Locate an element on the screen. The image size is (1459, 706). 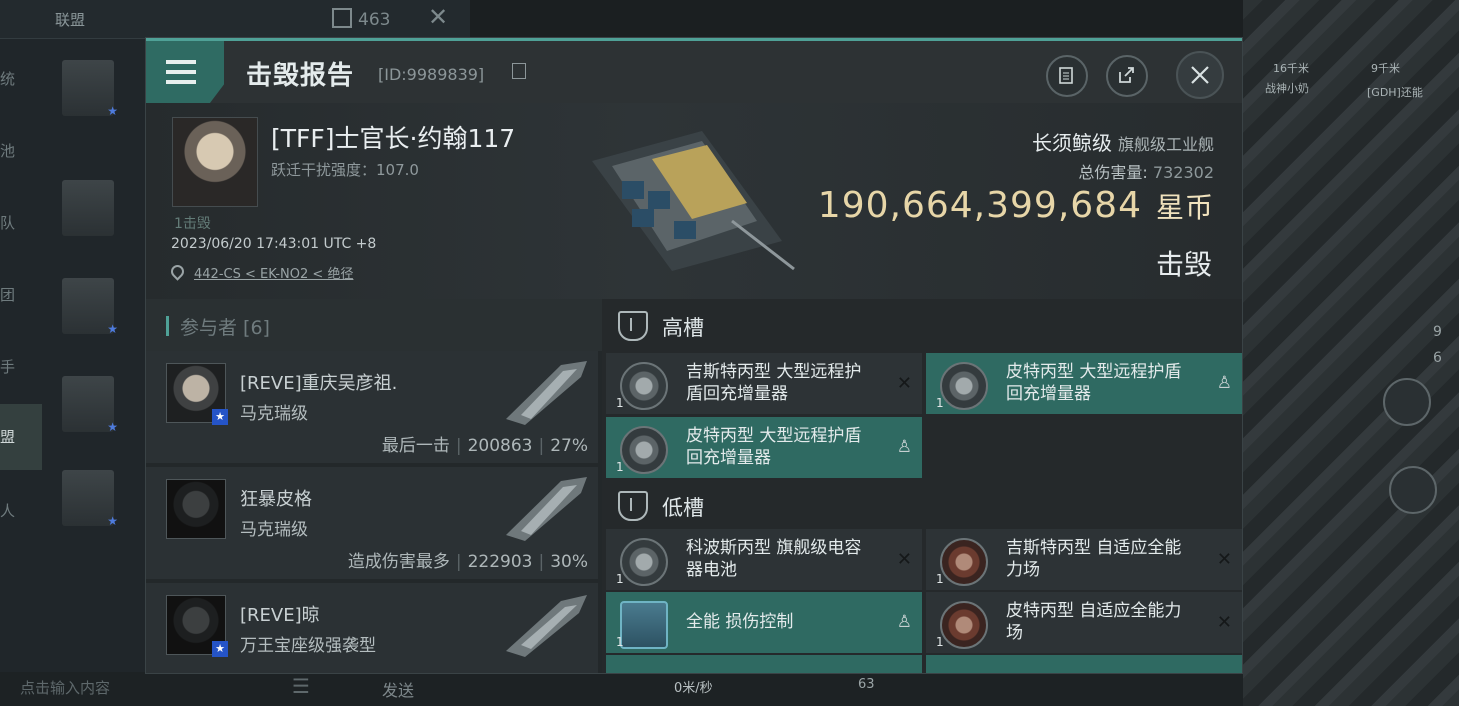
participant-note: 造成伤害最多 is located at coordinates (398, 562).